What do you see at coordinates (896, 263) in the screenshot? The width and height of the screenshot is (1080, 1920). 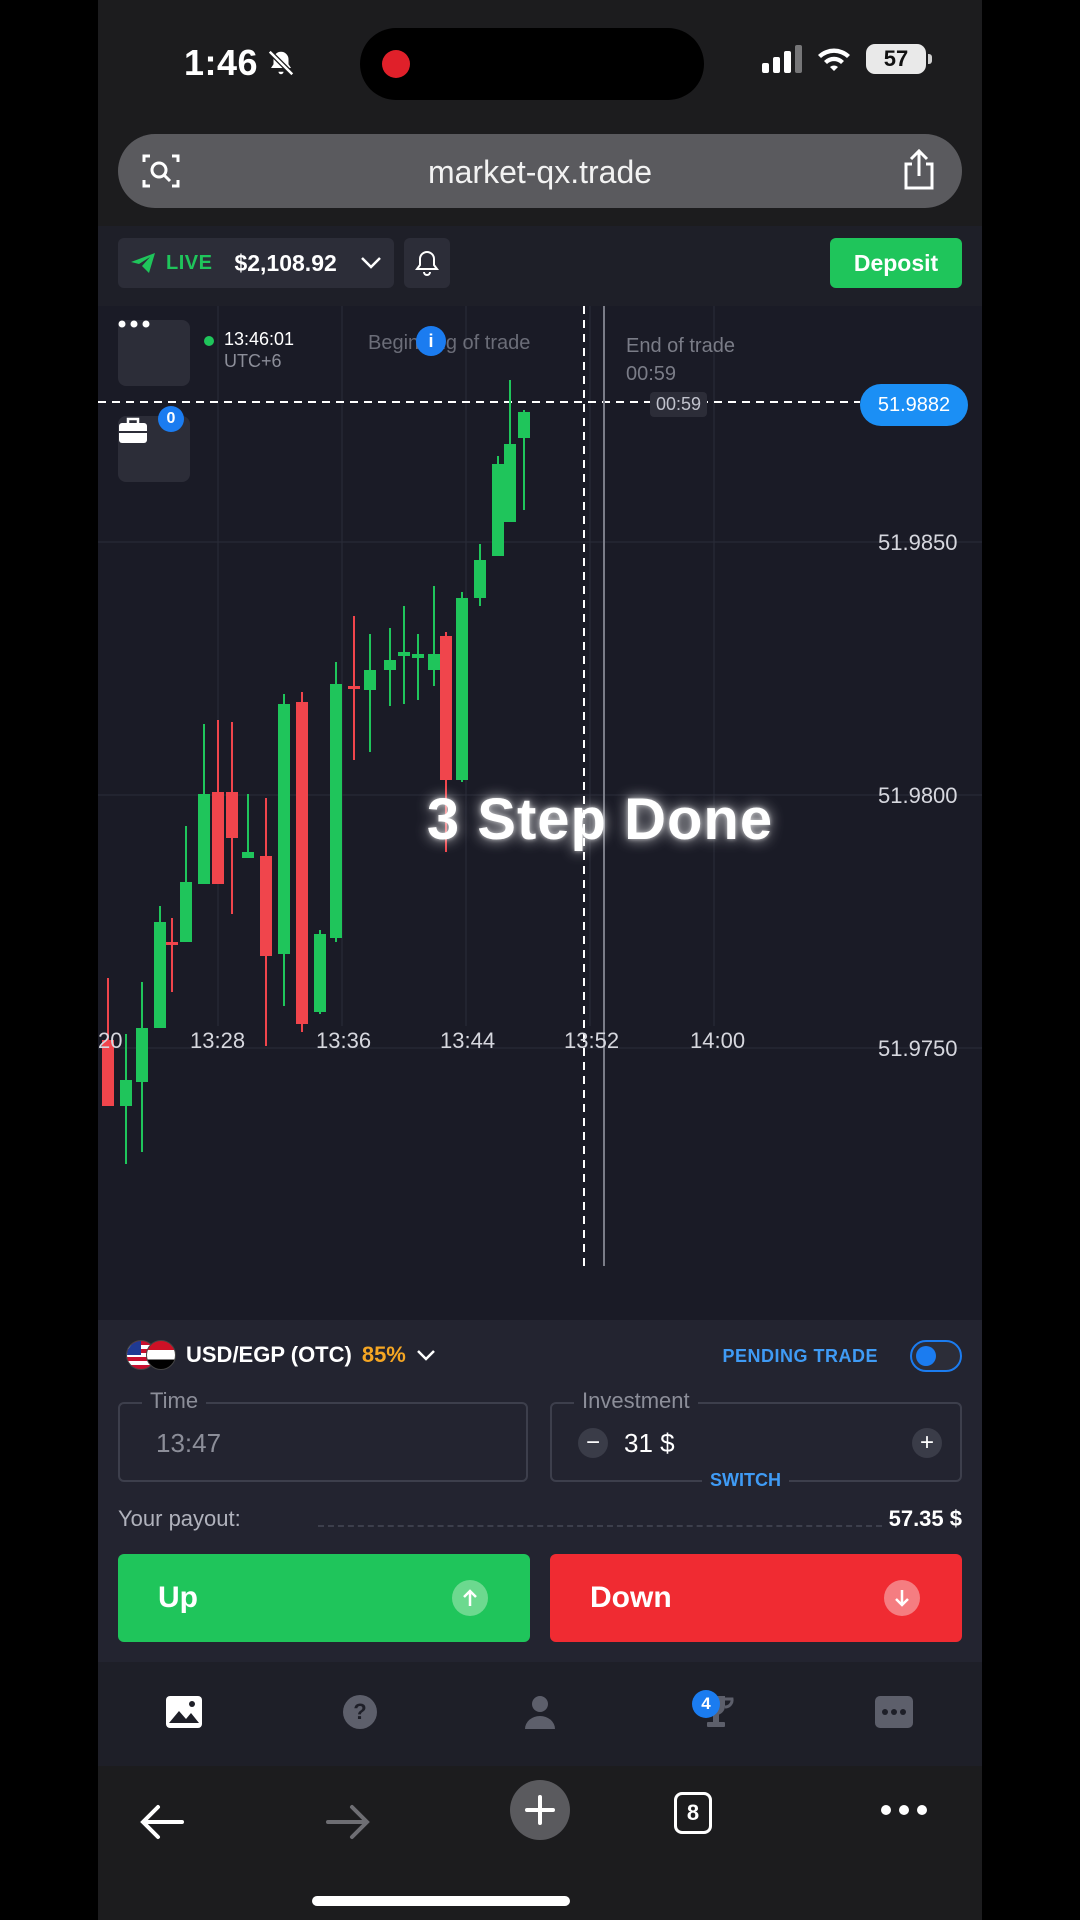 I see `deposit-button: Deposit` at bounding box center [896, 263].